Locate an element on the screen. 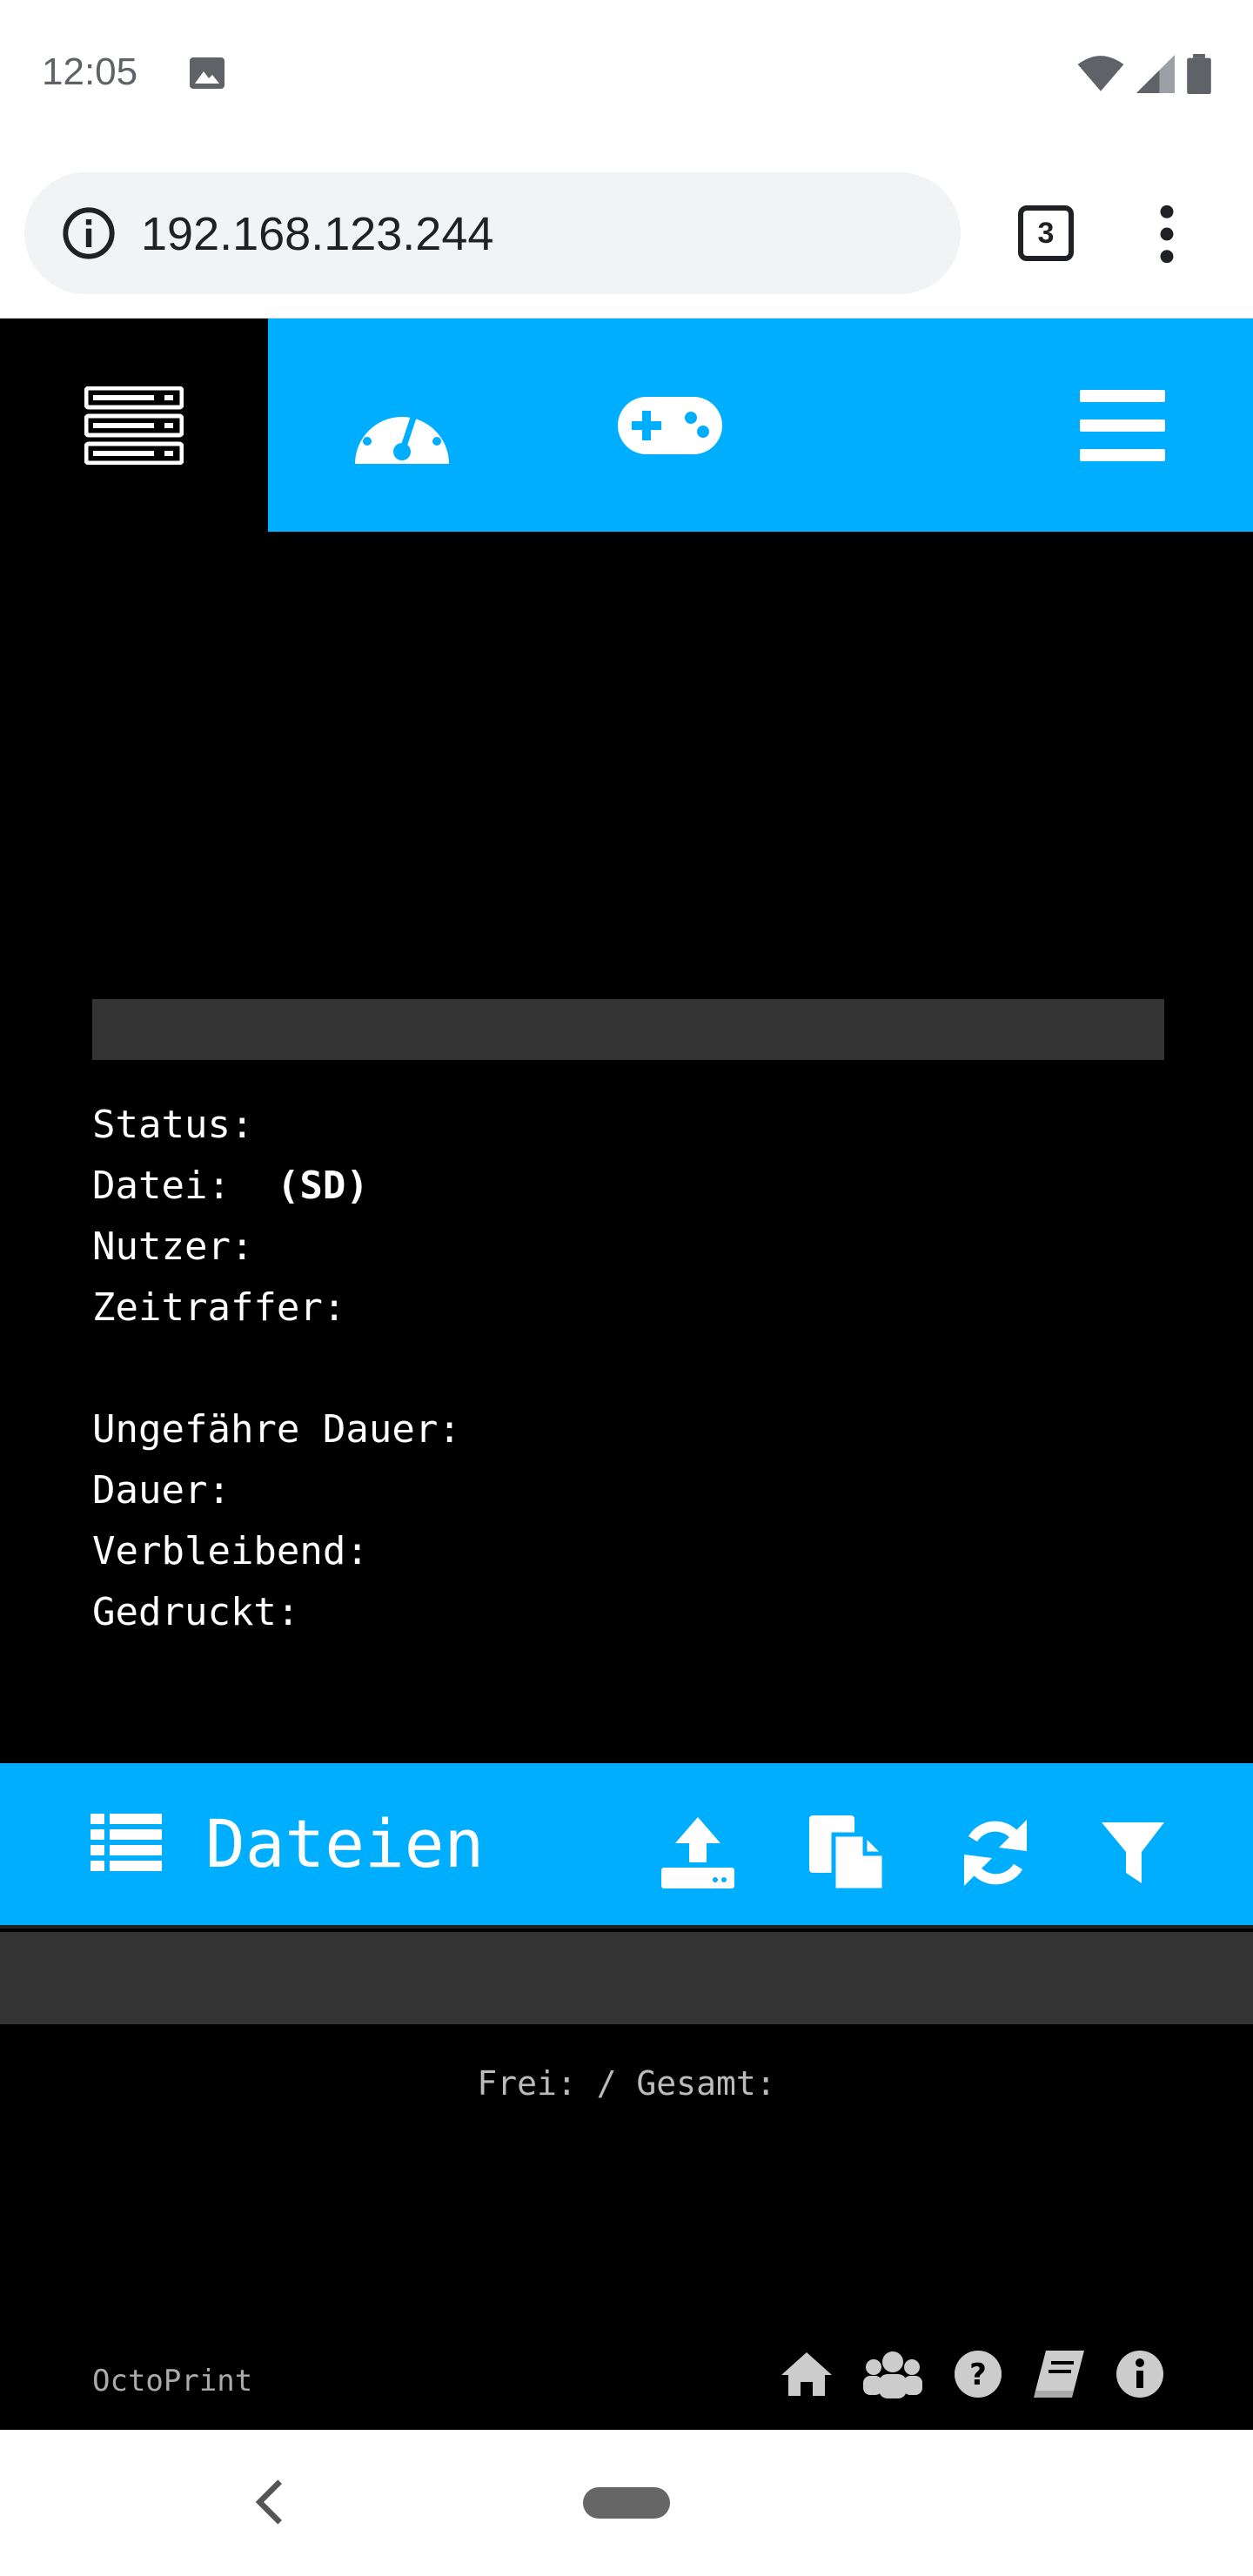  tab-control is located at coordinates (670, 425).